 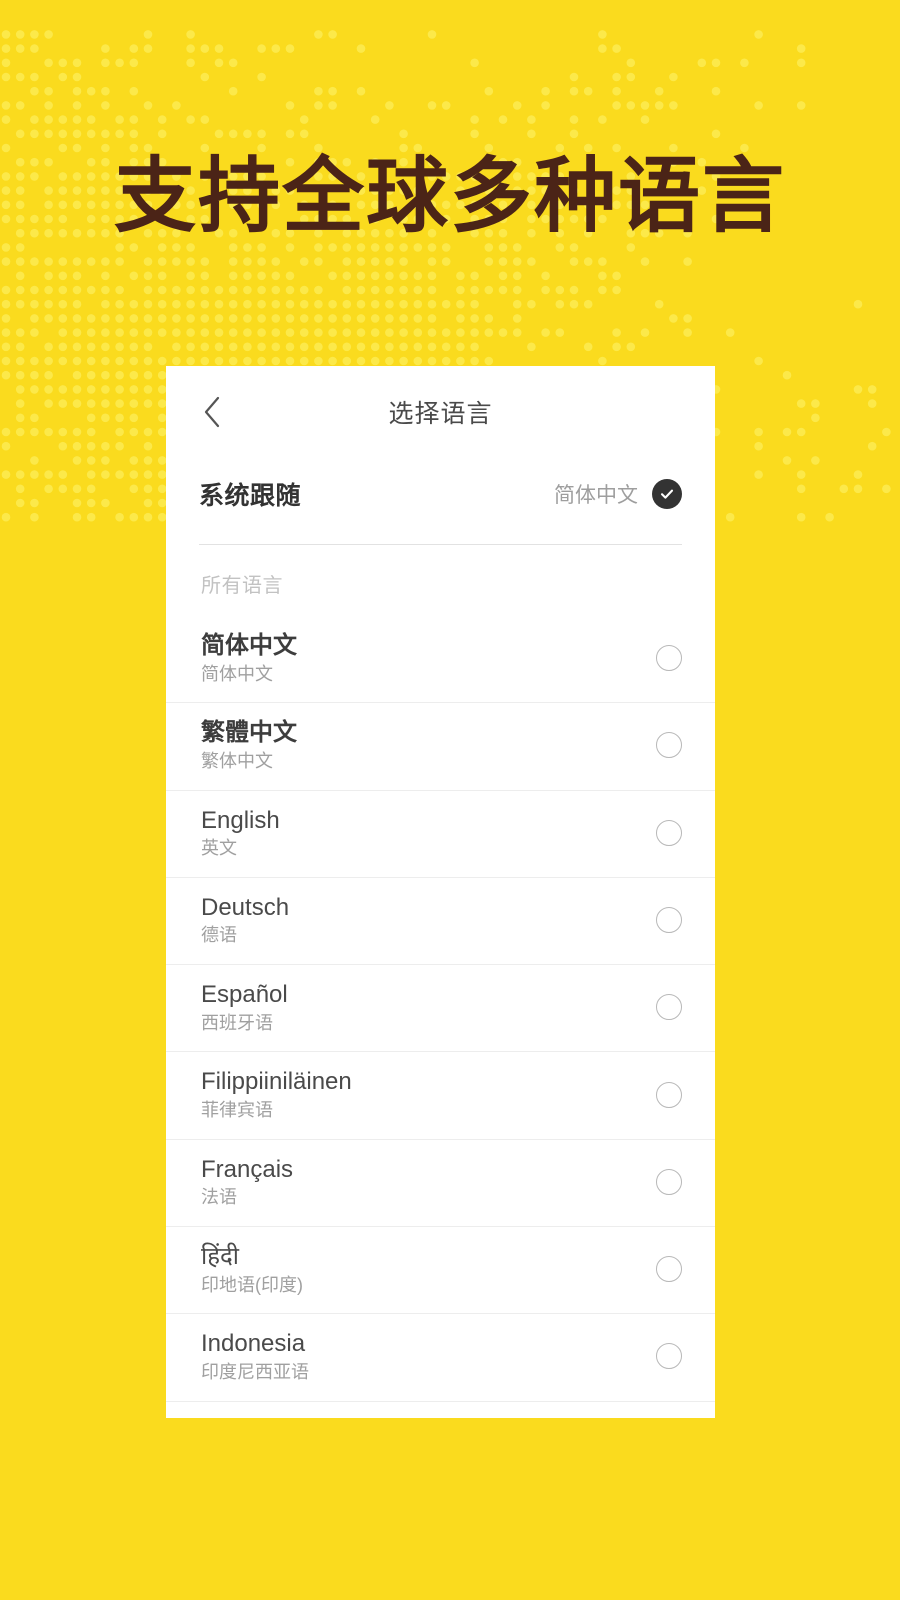 I want to click on language-row: 繁體中文 繁体中文, so click(x=440, y=745).